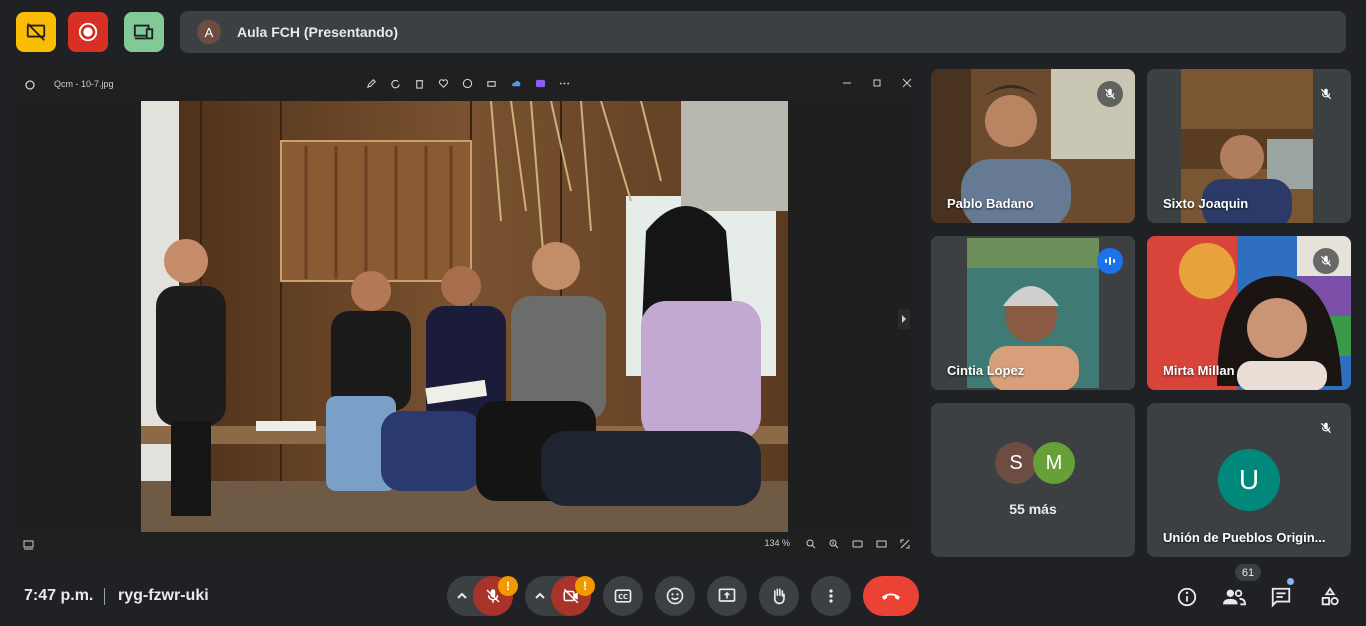 This screenshot has width=1366, height=626. What do you see at coordinates (419, 83) in the screenshot?
I see `delete-icon` at bounding box center [419, 83].